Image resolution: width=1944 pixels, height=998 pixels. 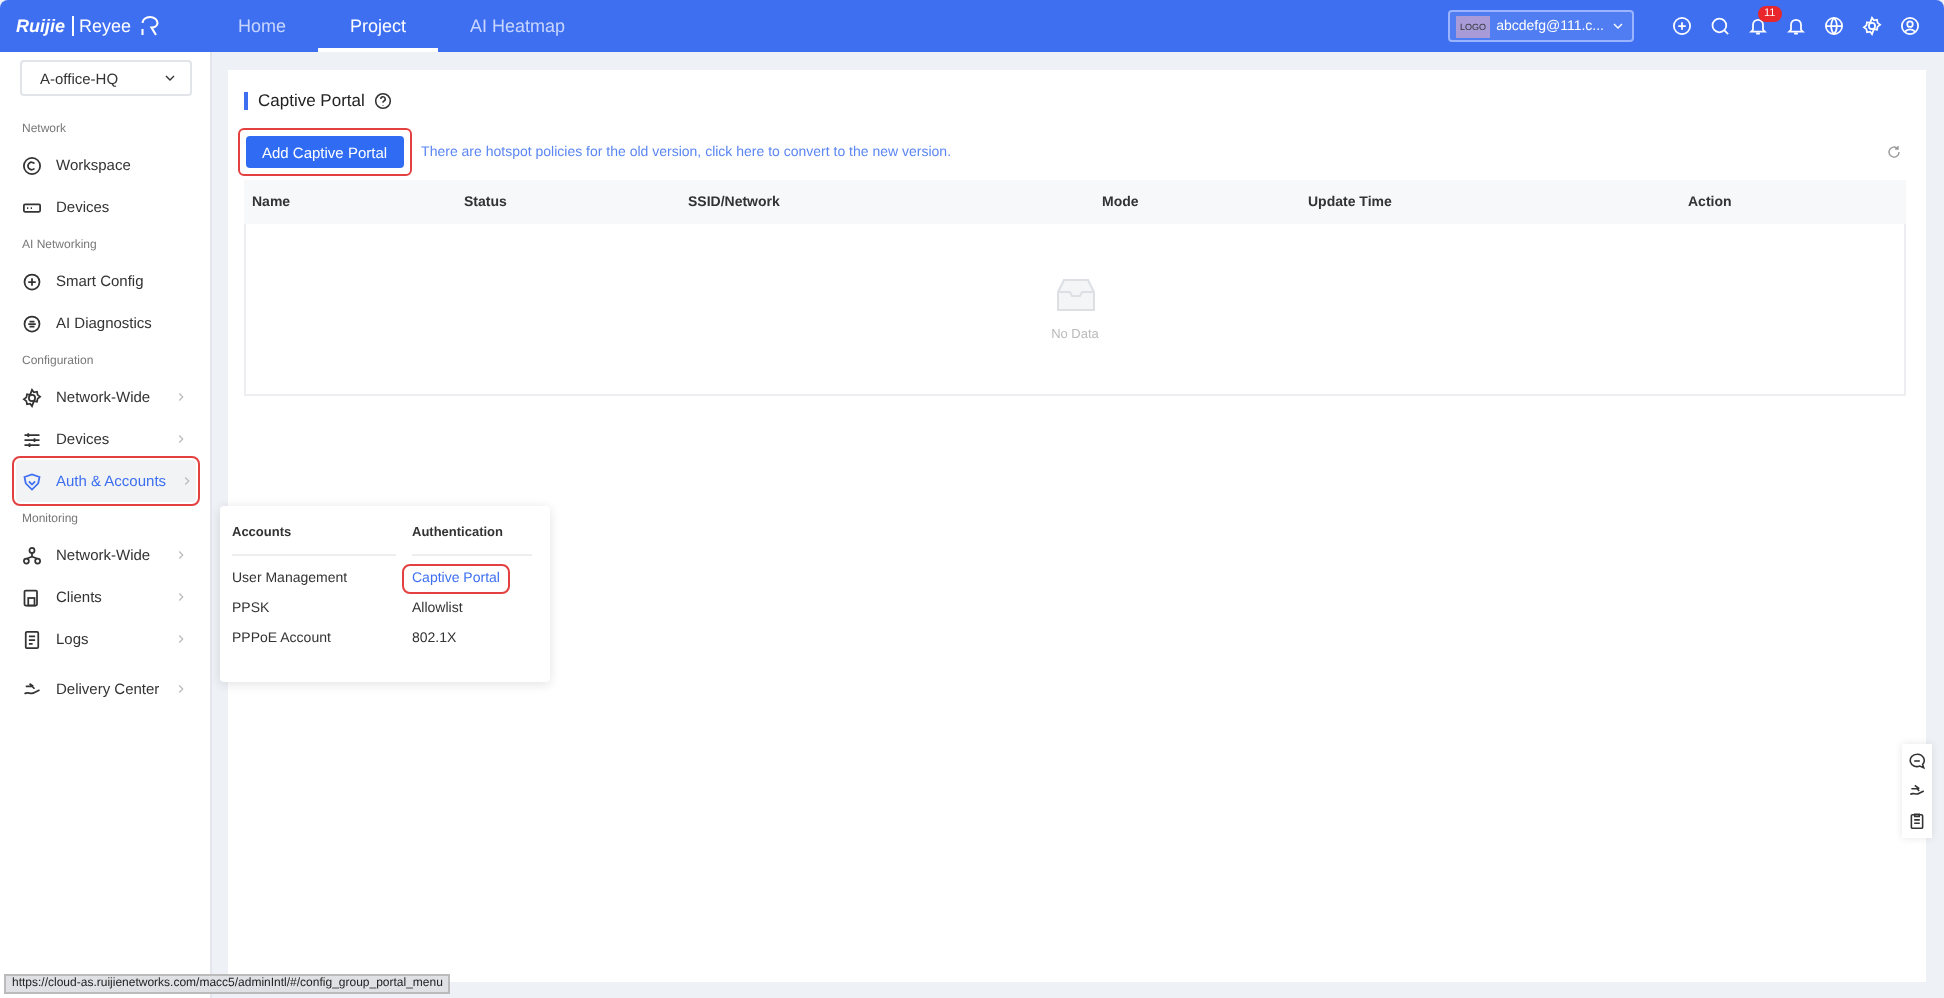 I want to click on log-icon, so click(x=32, y=639).